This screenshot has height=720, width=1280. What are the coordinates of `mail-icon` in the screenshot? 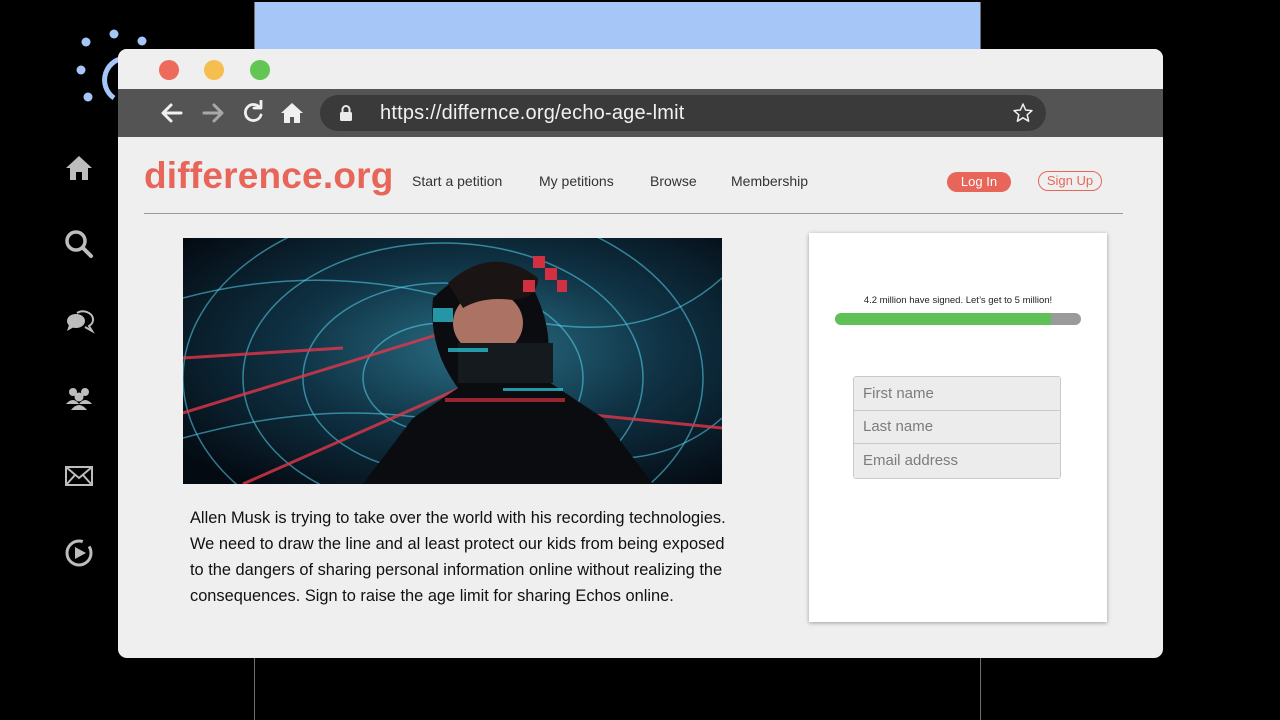 It's located at (79, 476).